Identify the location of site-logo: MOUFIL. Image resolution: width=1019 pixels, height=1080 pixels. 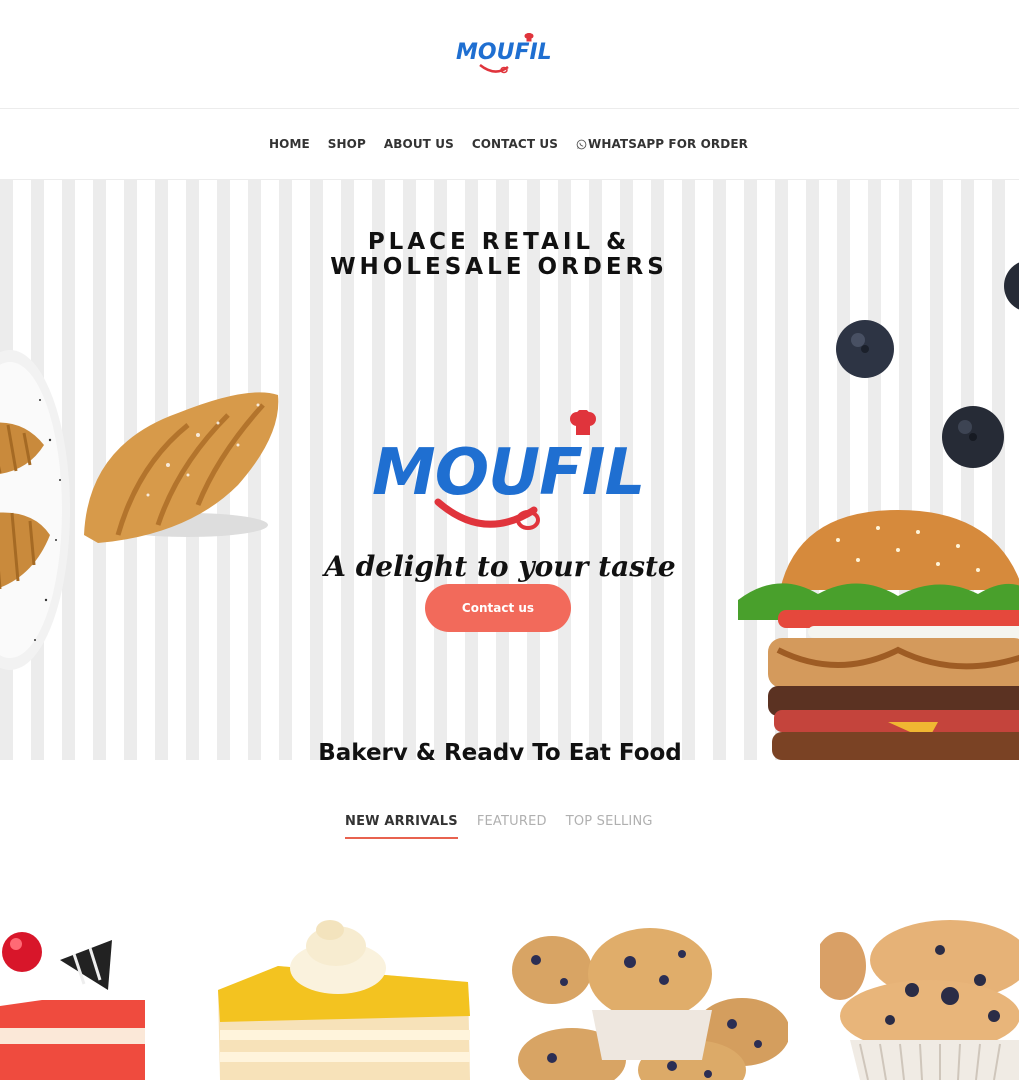
(504, 54).